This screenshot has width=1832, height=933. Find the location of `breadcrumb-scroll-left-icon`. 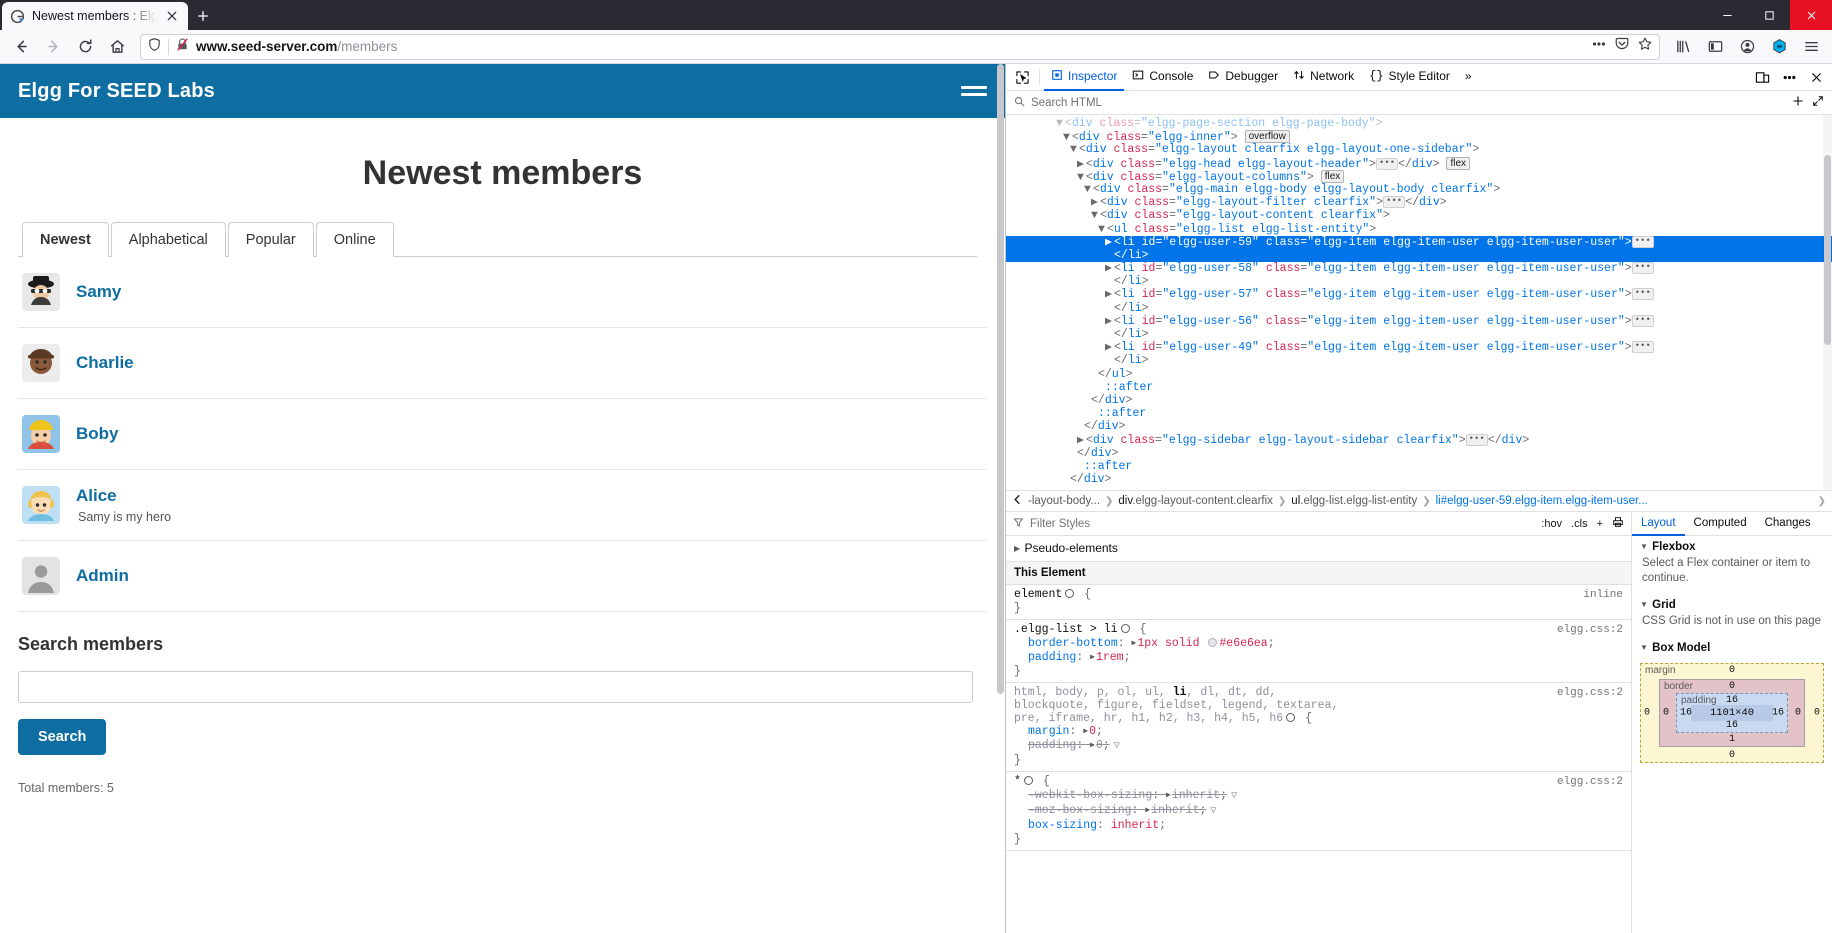

breadcrumb-scroll-left-icon is located at coordinates (1017, 501).